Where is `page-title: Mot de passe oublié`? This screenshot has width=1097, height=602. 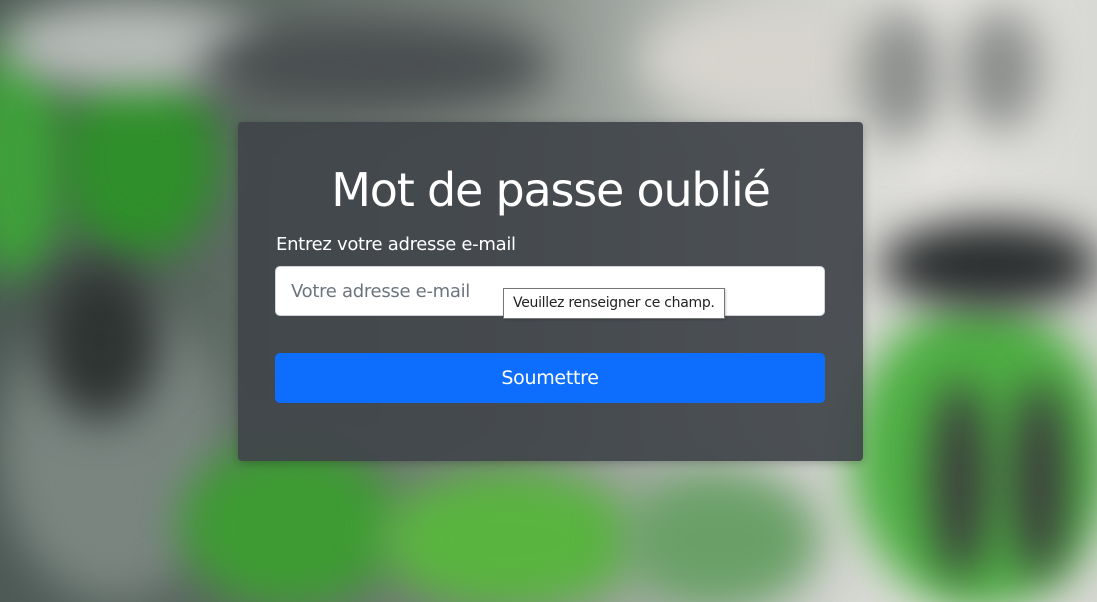 page-title: Mot de passe oublié is located at coordinates (551, 190).